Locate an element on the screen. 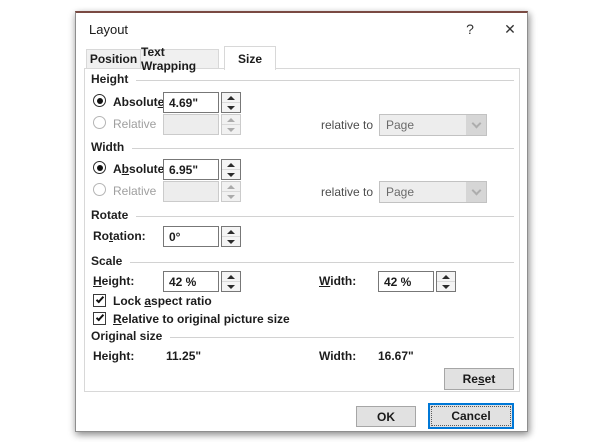 The image size is (600, 442). width-relative-input is located at coordinates (191, 191).